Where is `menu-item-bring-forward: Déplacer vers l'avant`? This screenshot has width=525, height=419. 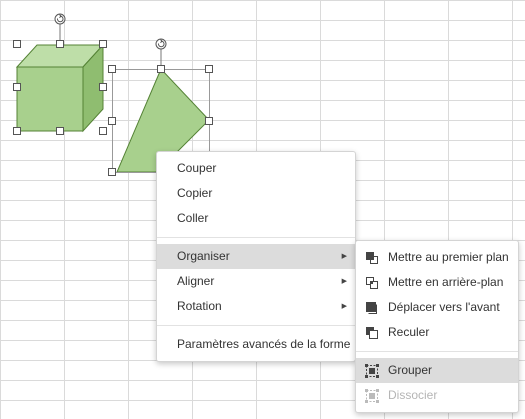
menu-item-bring-forward: Déplacer vers l'avant is located at coordinates (437, 307).